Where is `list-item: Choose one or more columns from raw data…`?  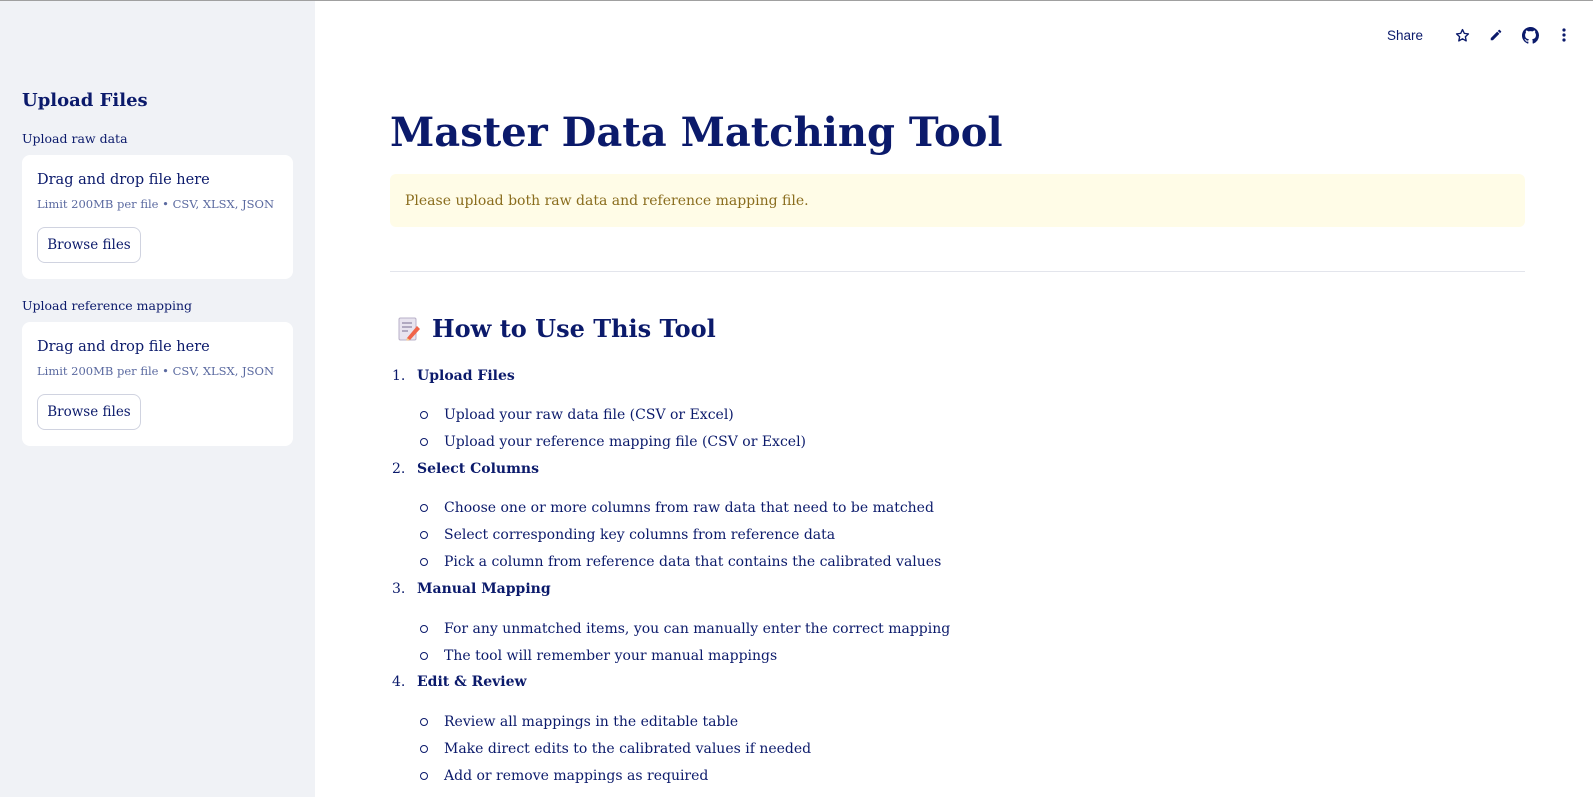
list-item: Choose one or more columns from raw data… is located at coordinates (689, 508).